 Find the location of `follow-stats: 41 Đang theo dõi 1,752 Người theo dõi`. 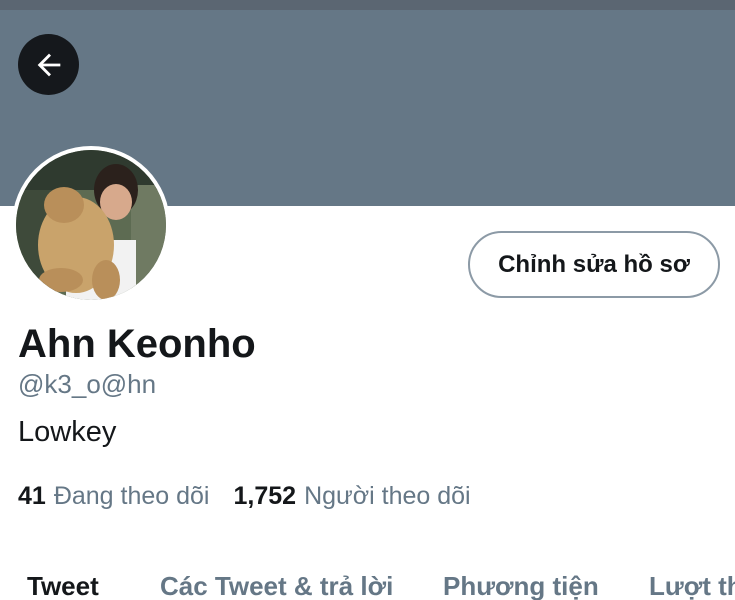

follow-stats: 41 Đang theo dõi 1,752 Người theo dõi is located at coordinates (244, 496).